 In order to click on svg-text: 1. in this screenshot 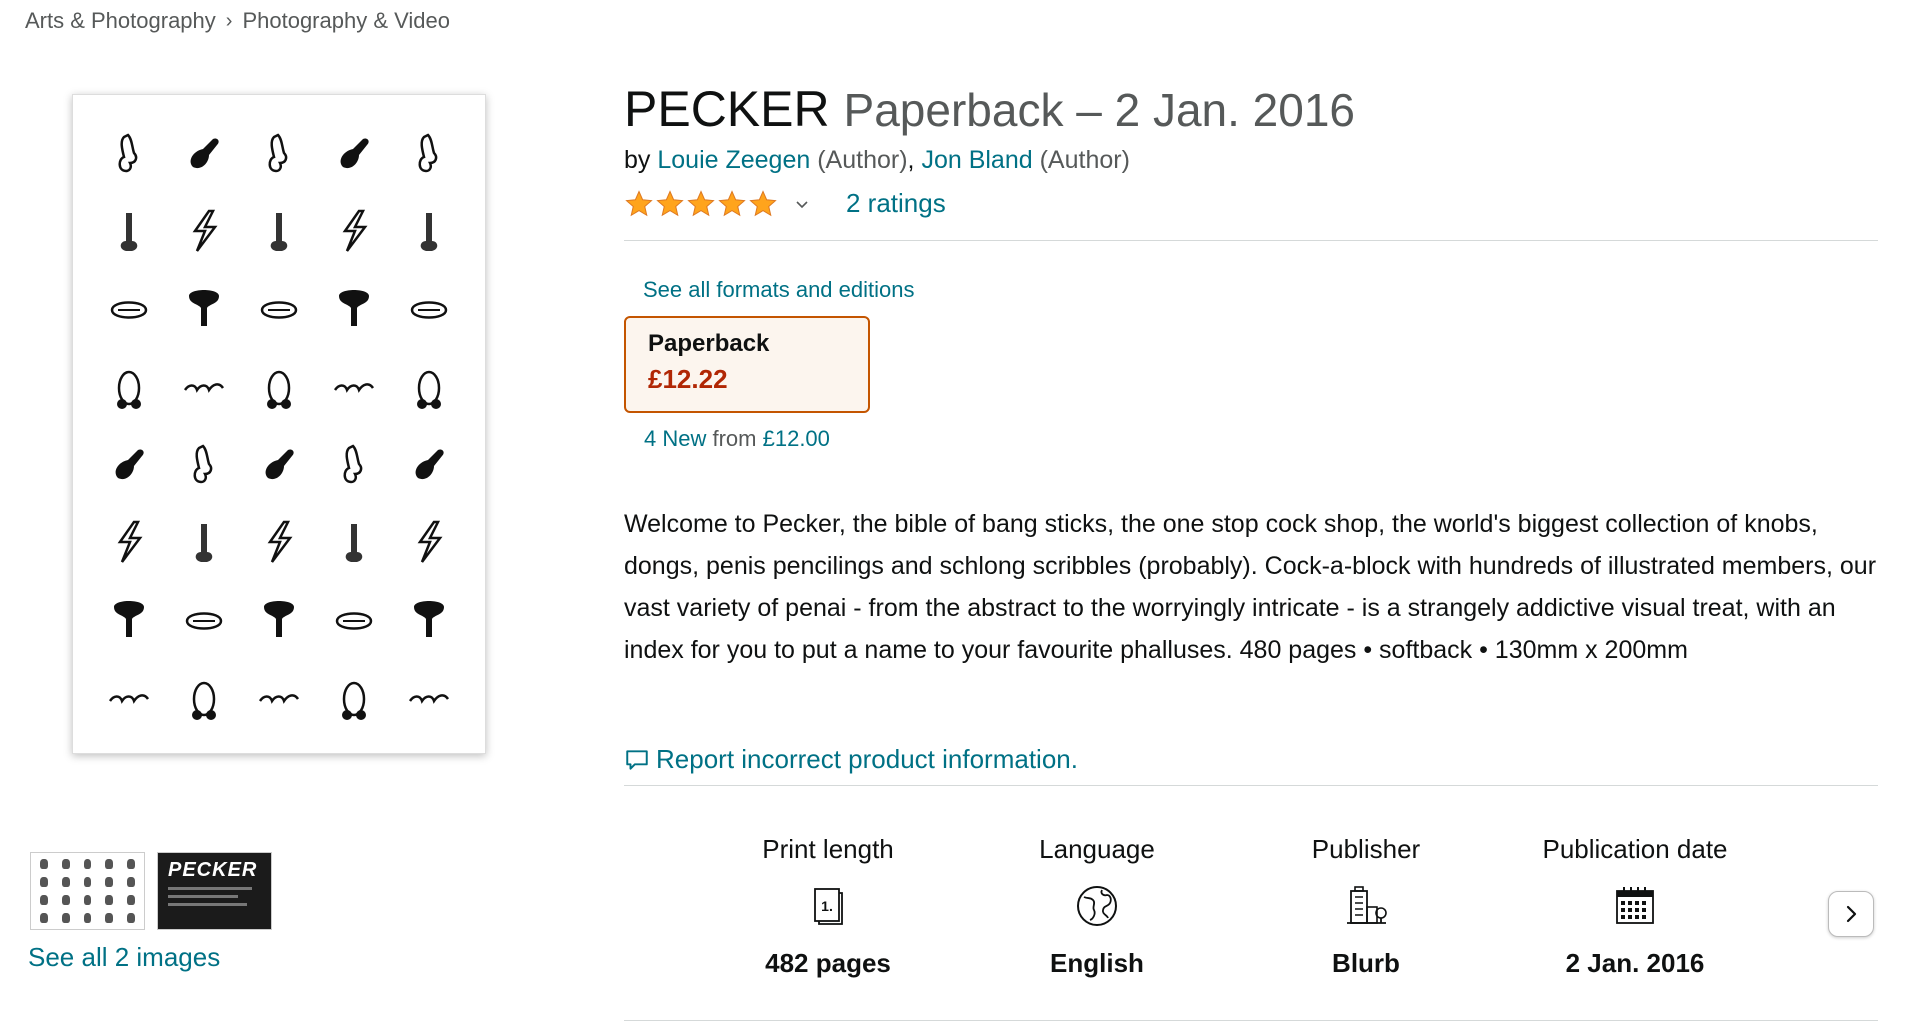, I will do `click(827, 906)`.